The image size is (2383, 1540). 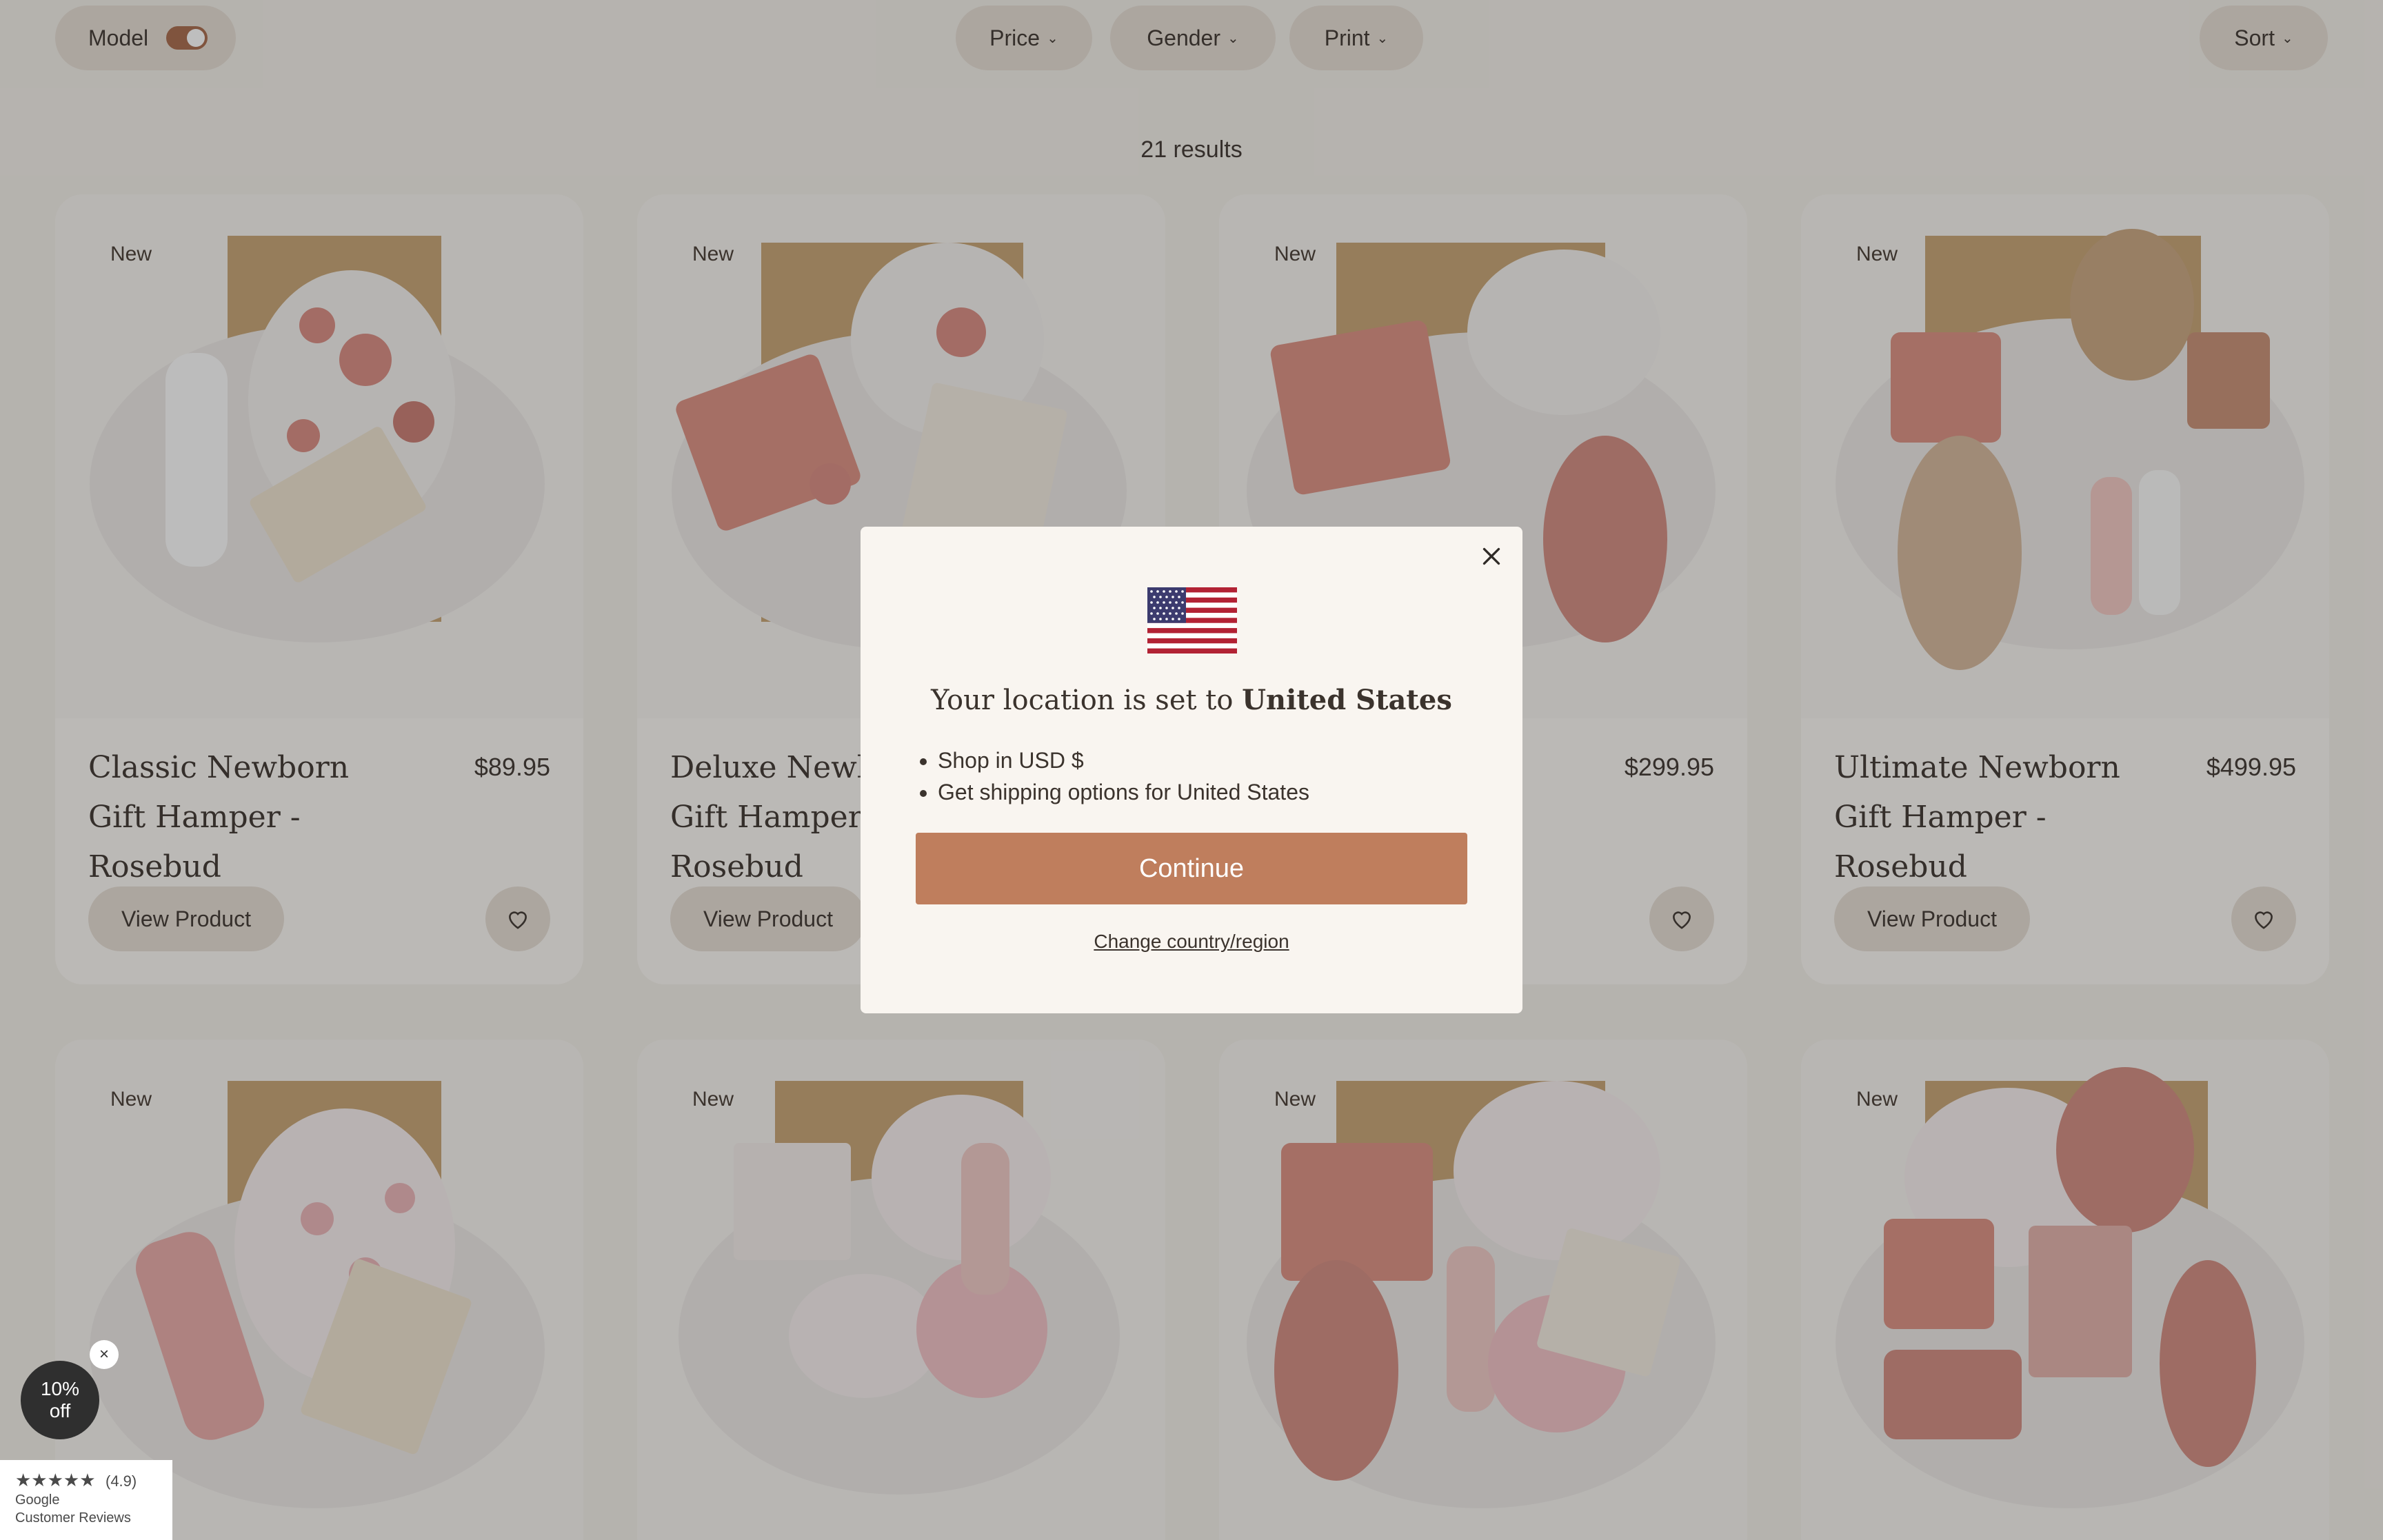 What do you see at coordinates (1123, 760) in the screenshot?
I see `list-item: Shop in USD $` at bounding box center [1123, 760].